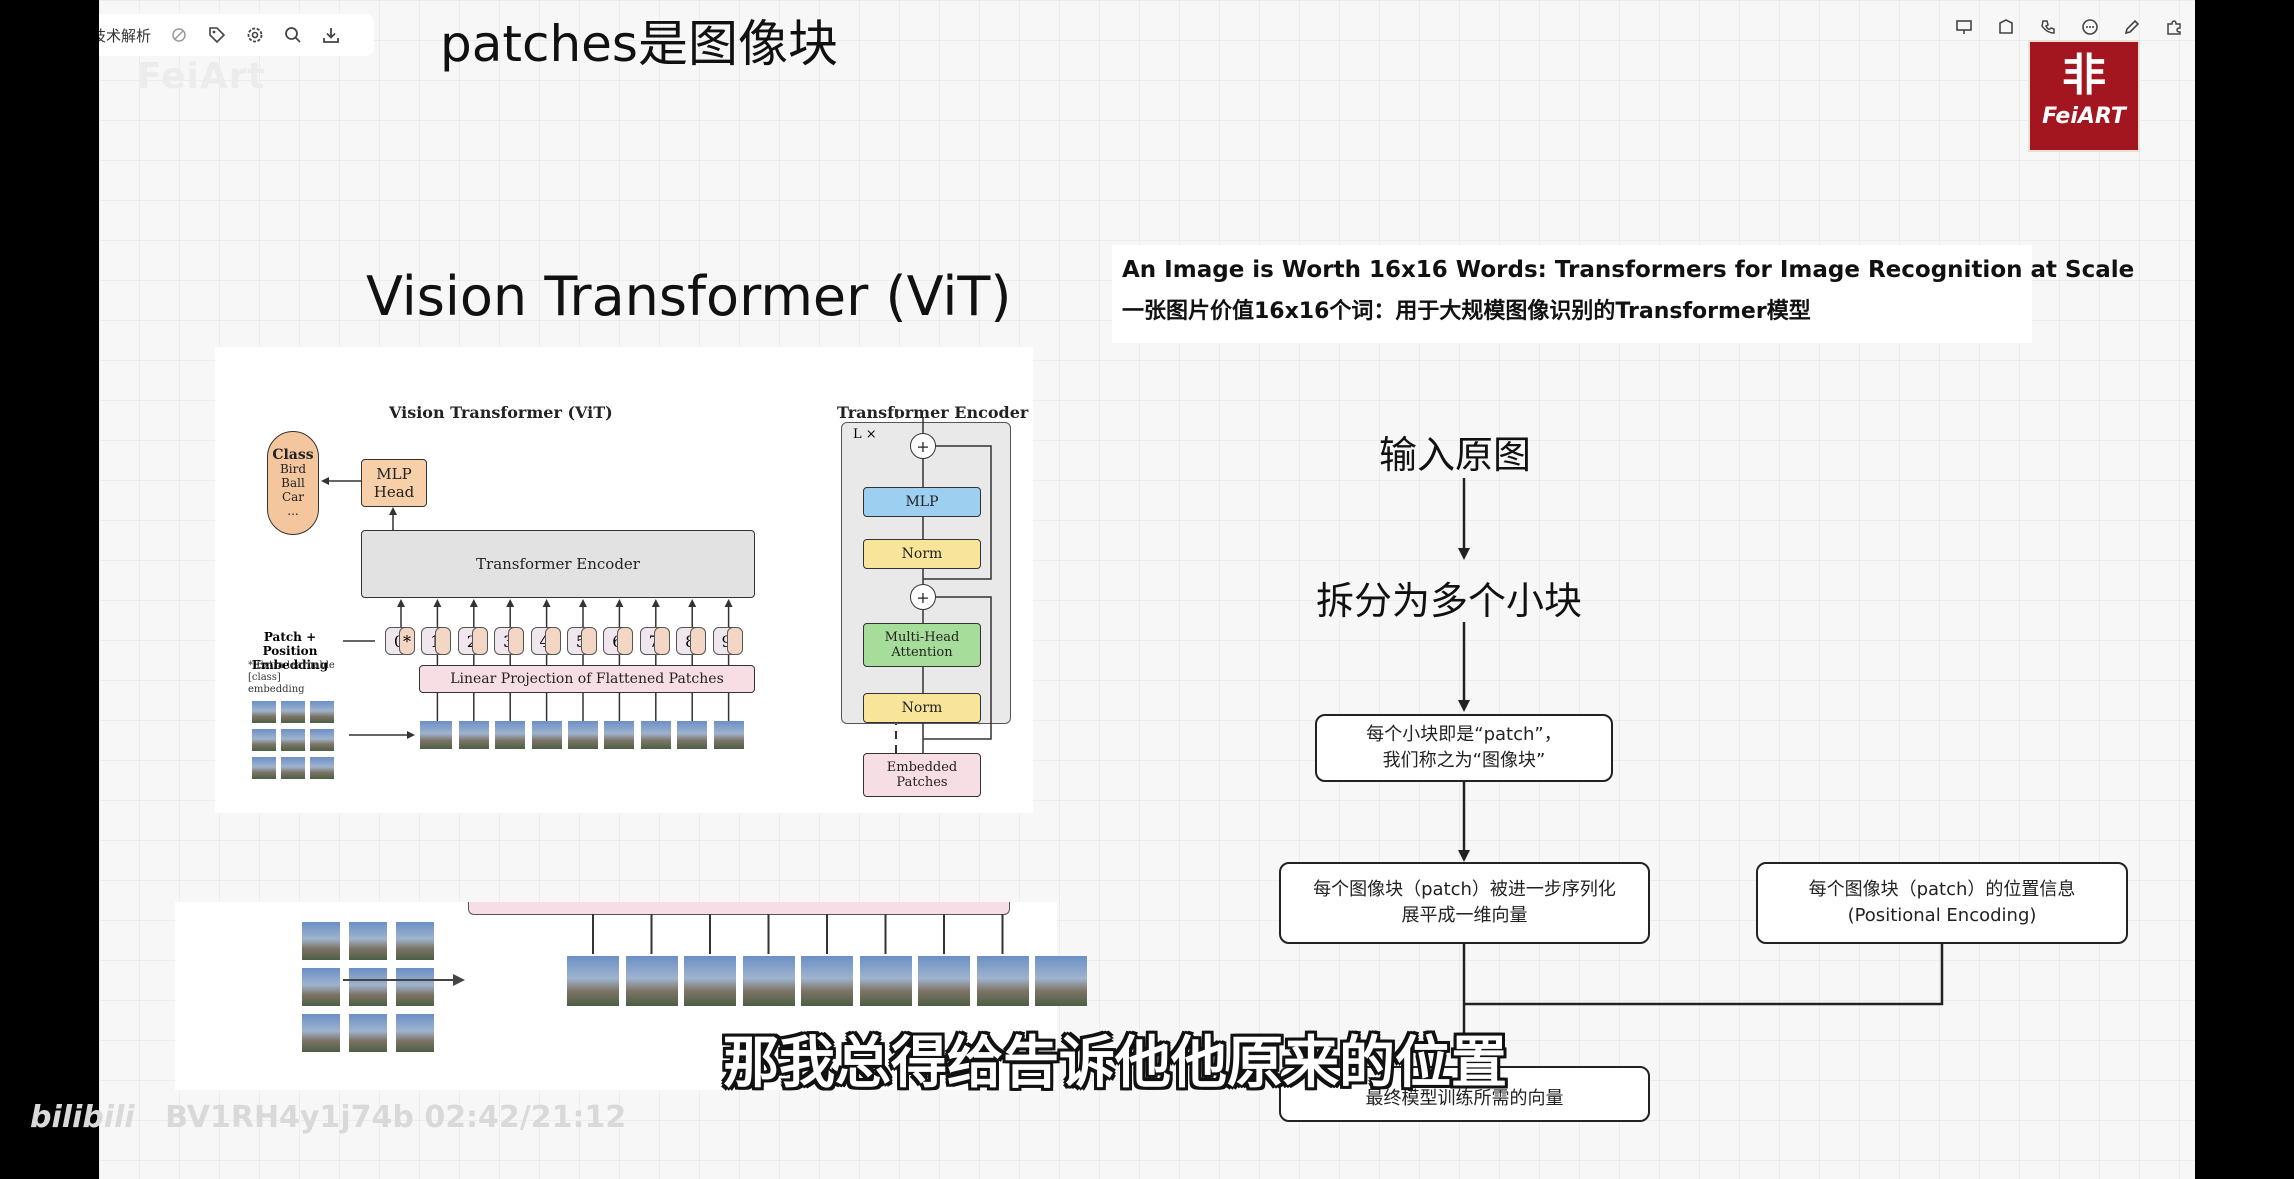 The height and width of the screenshot is (1179, 2294). I want to click on flow-box-patch: 每个小块即是“patch”， 我们称之为“图像块”, so click(1464, 748).